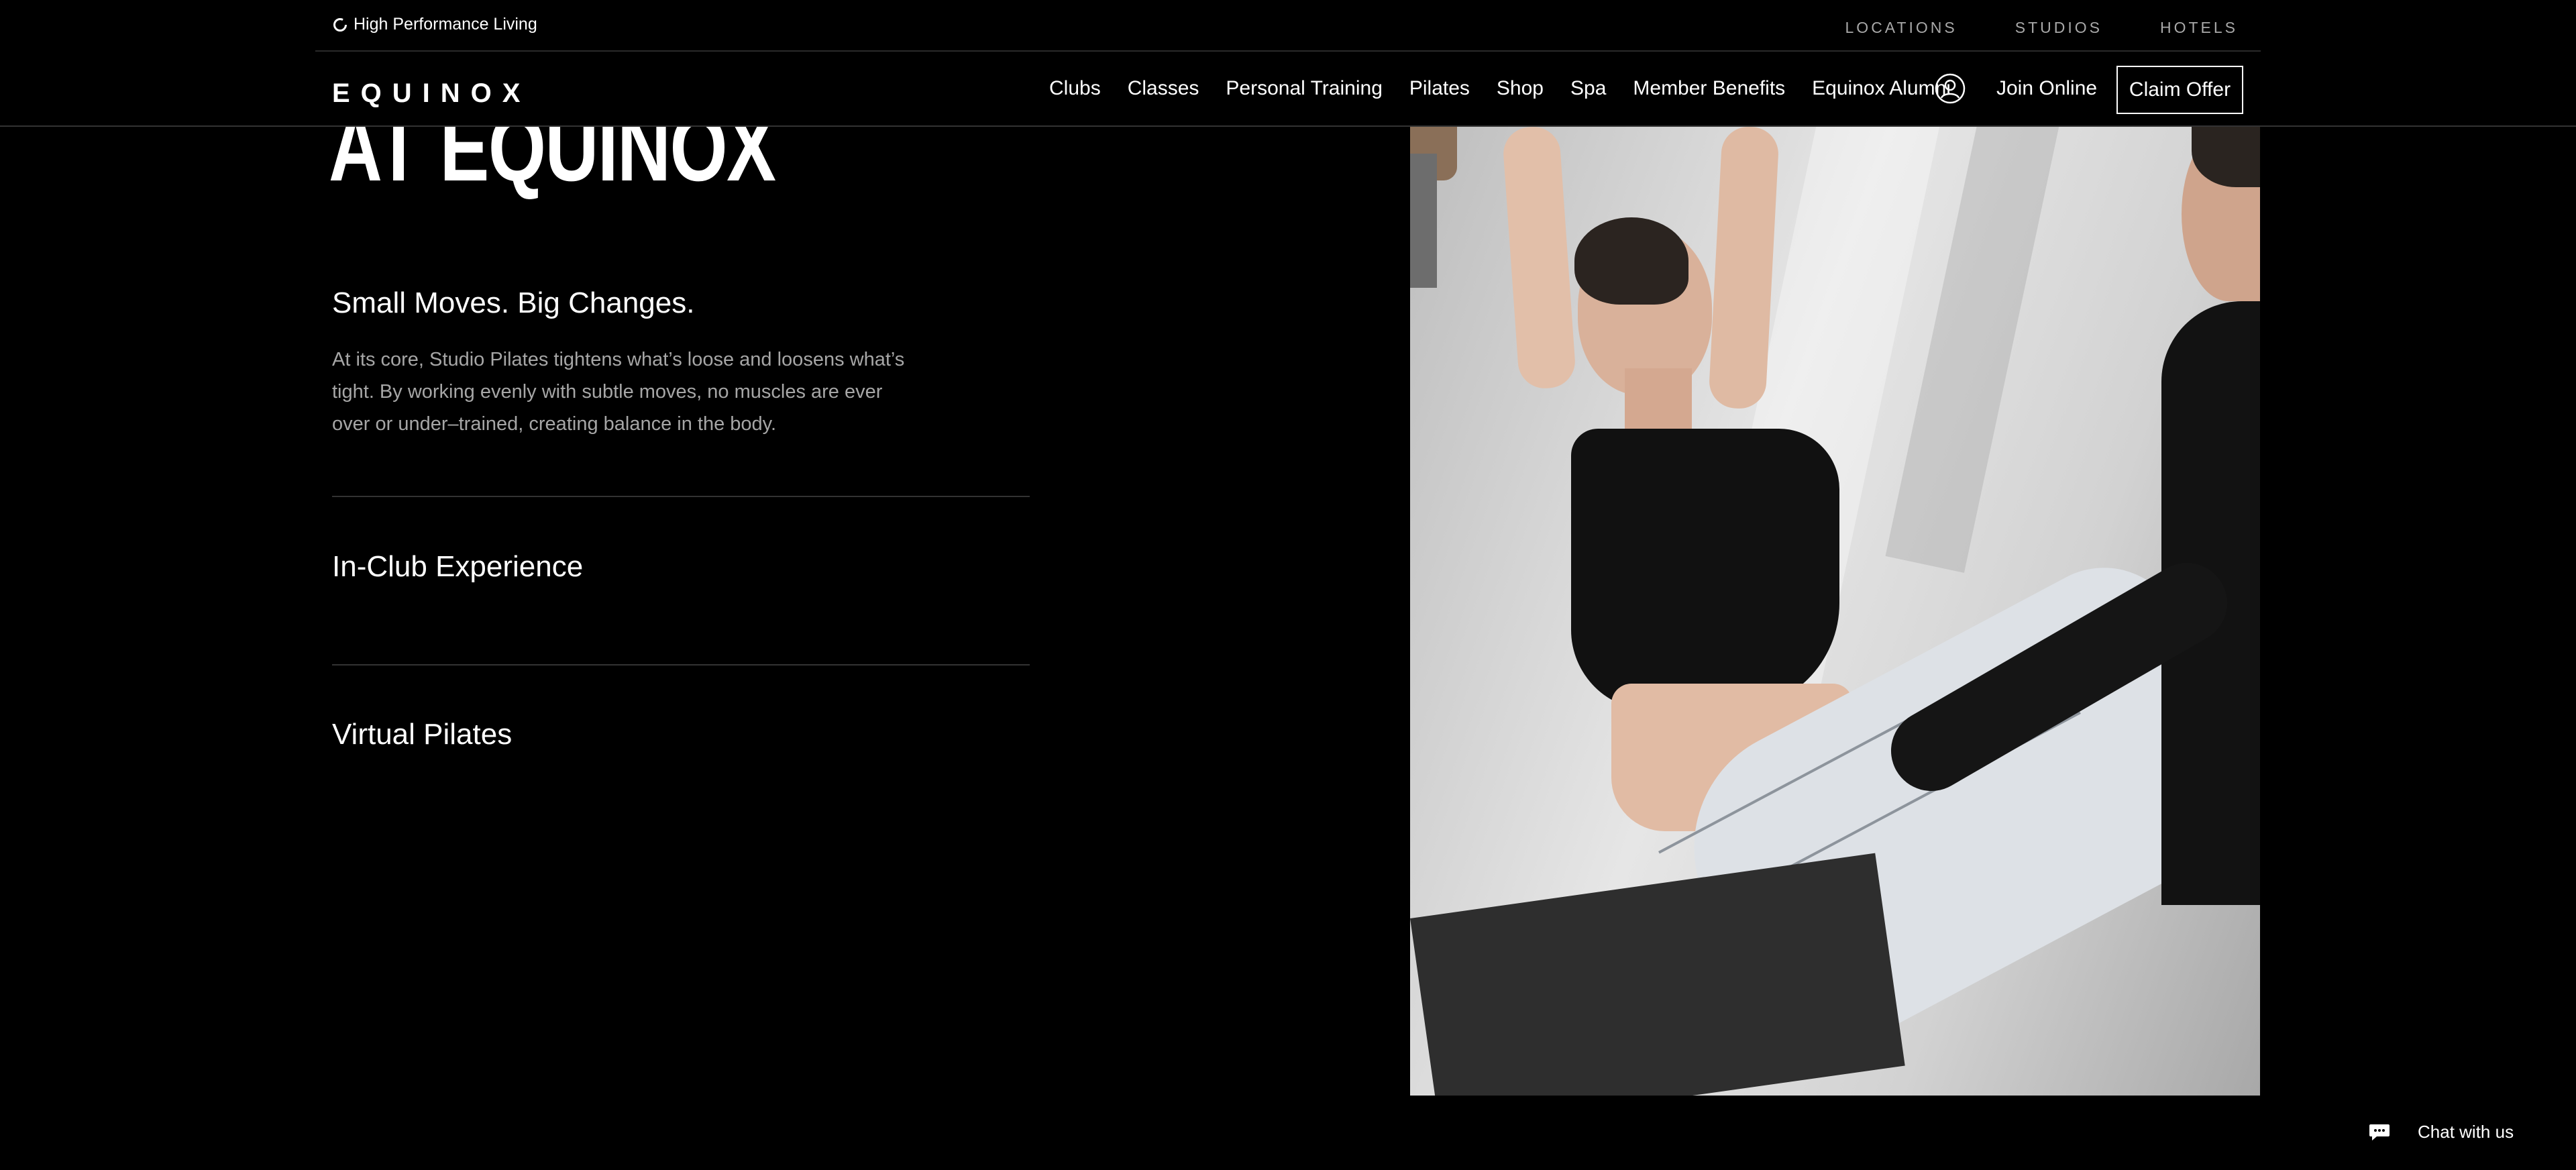  I want to click on chat-label: Chat with us, so click(2466, 1132).